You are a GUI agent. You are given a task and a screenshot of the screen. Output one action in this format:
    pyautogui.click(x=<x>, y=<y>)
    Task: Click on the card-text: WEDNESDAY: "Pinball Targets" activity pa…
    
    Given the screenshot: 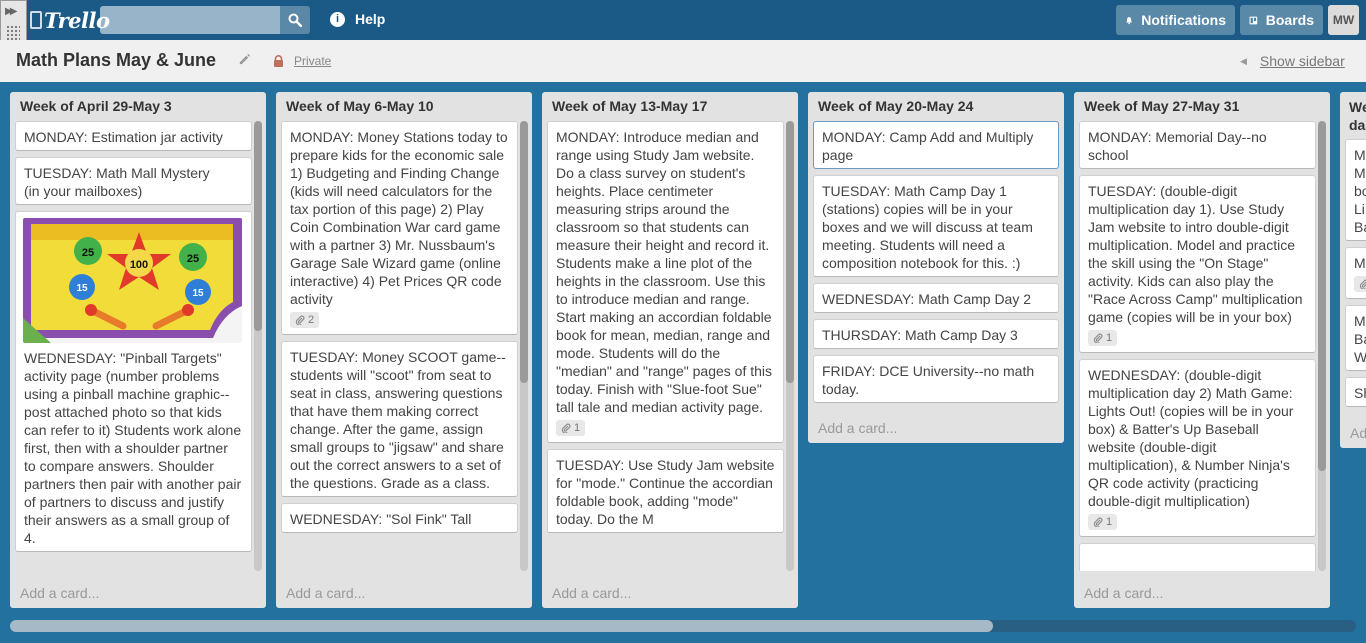 What is the action you would take?
    pyautogui.click(x=135, y=448)
    